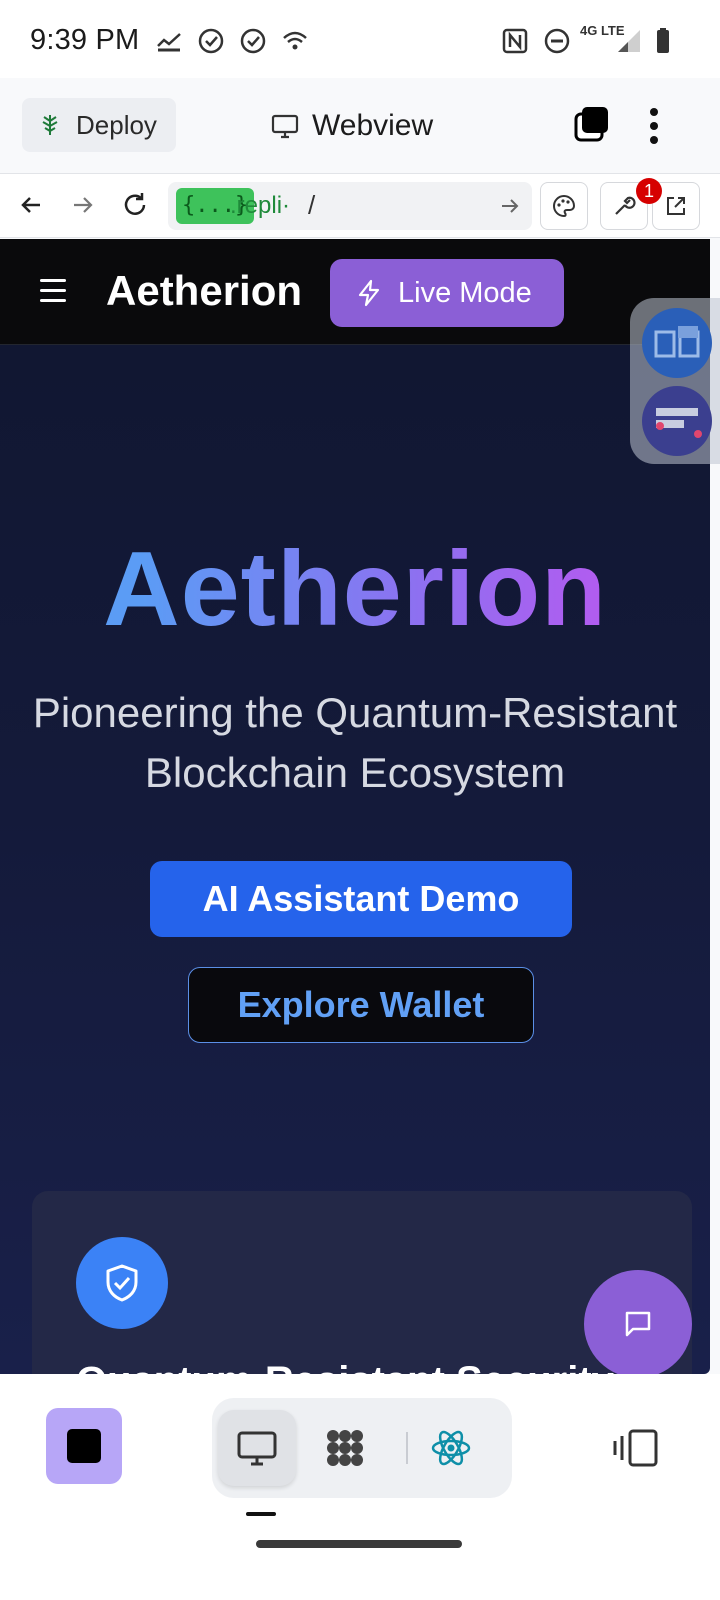 This screenshot has width=720, height=1600. I want to click on go-arrow-icon, so click(510, 206).